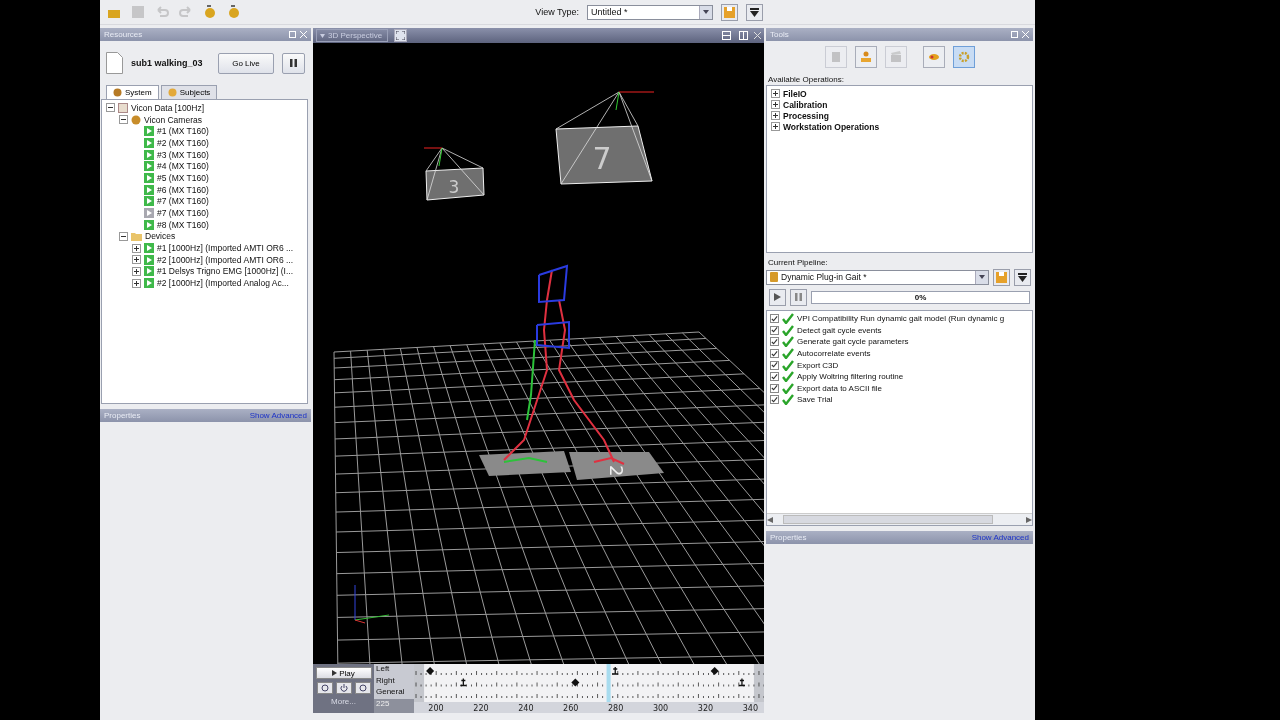  I want to click on tree-item: Processing, so click(806, 115).